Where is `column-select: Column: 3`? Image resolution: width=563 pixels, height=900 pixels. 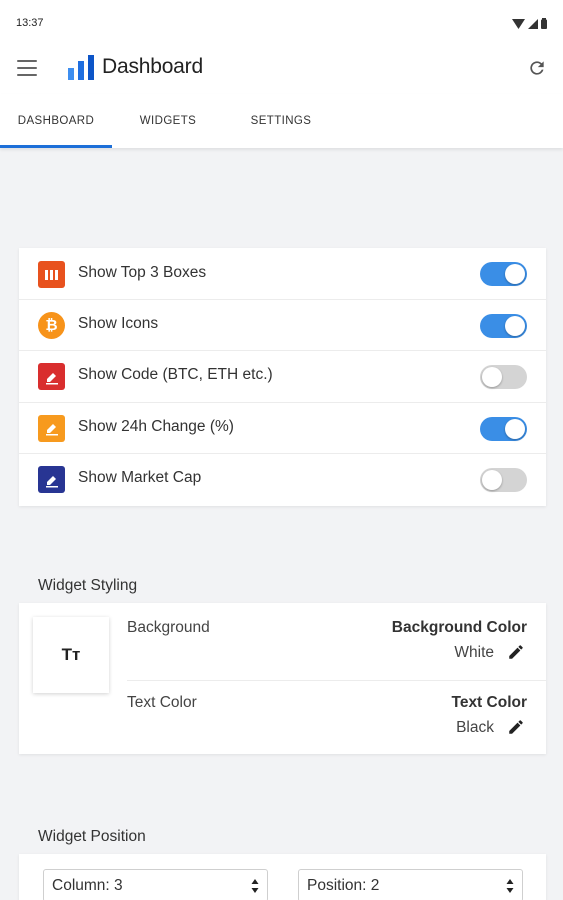
column-select: Column: 3 is located at coordinates (155, 884).